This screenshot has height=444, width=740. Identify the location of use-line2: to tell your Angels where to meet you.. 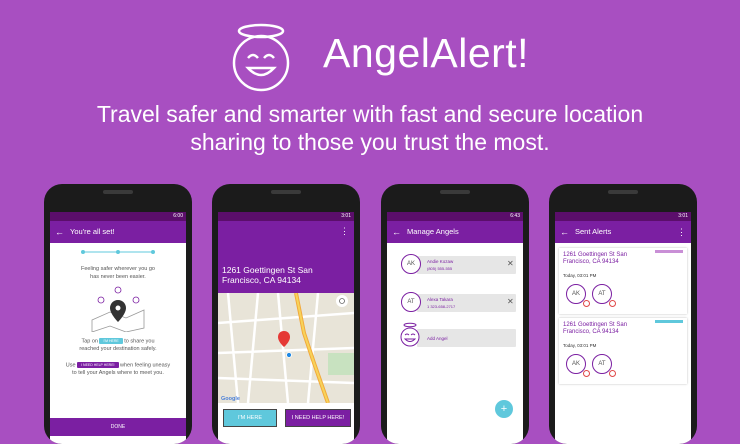
(118, 373).